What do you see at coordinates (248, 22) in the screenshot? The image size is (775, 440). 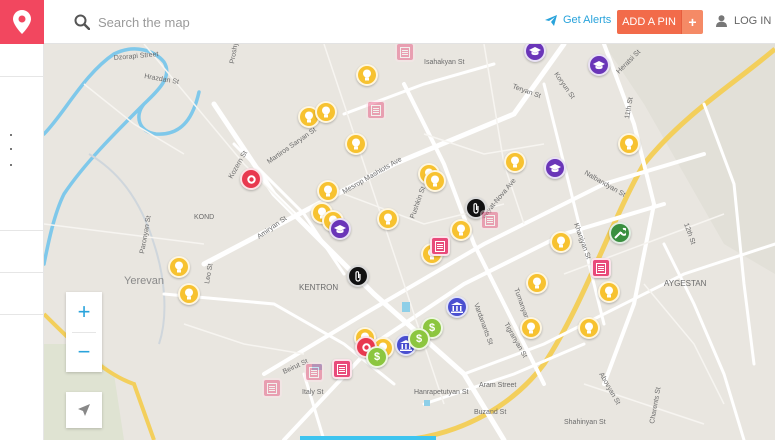 I see `search-input` at bounding box center [248, 22].